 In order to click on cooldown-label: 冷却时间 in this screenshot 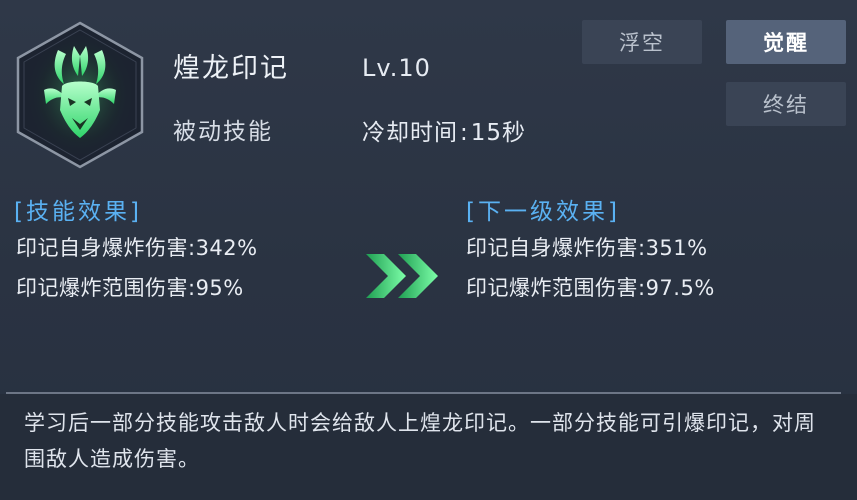, I will do `click(410, 133)`.